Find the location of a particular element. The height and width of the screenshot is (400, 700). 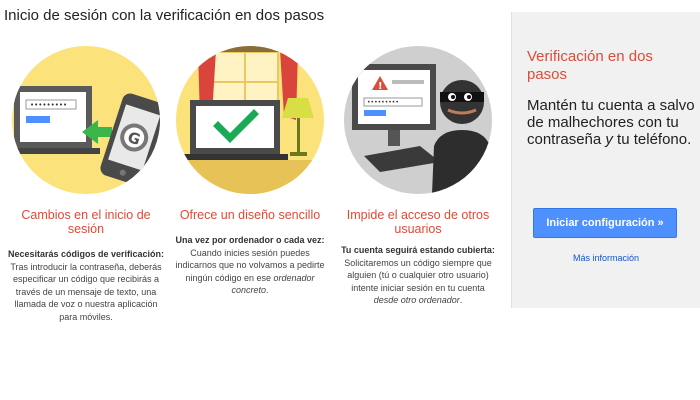

feature-title: Ofrece un diseño sencillo is located at coordinates (250, 215).